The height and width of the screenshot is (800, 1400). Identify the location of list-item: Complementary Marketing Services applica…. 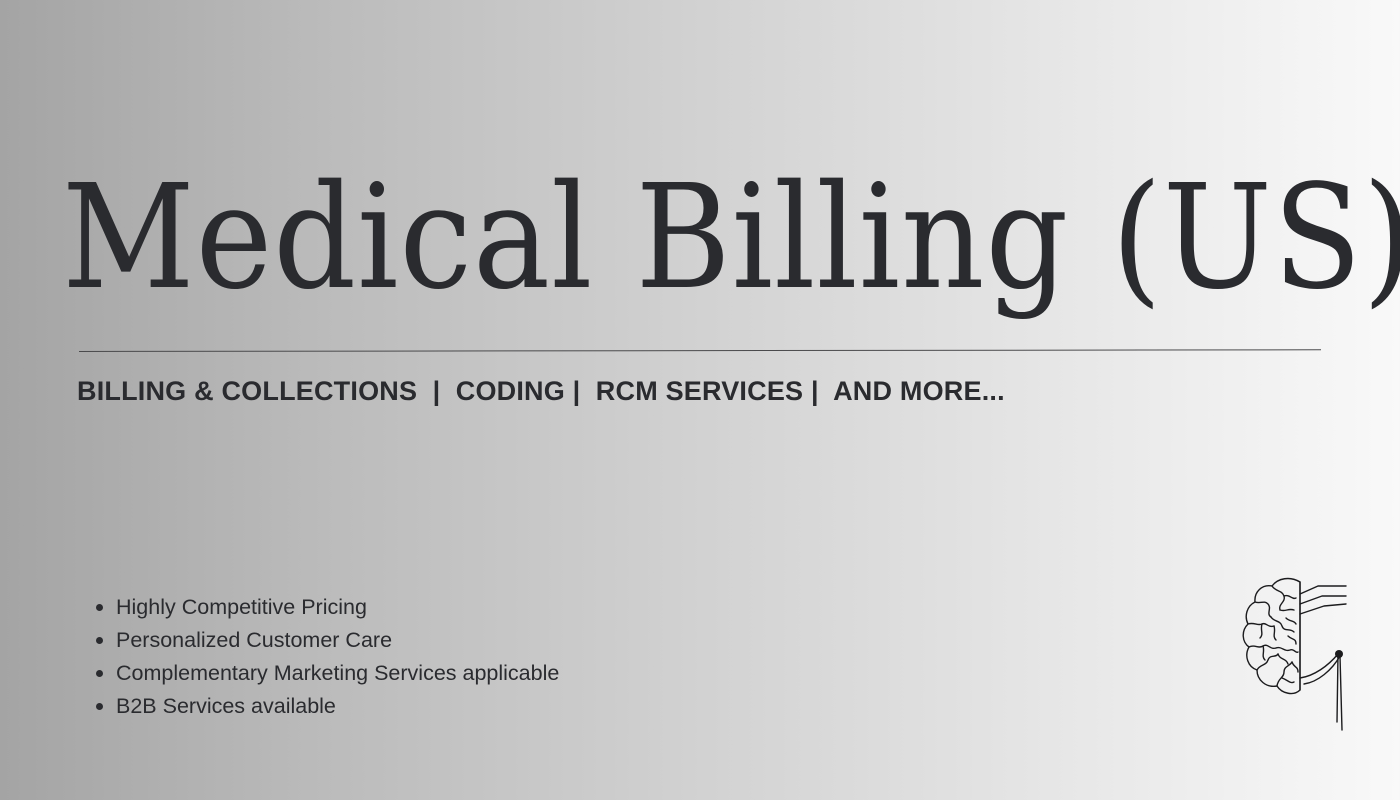
(328, 673).